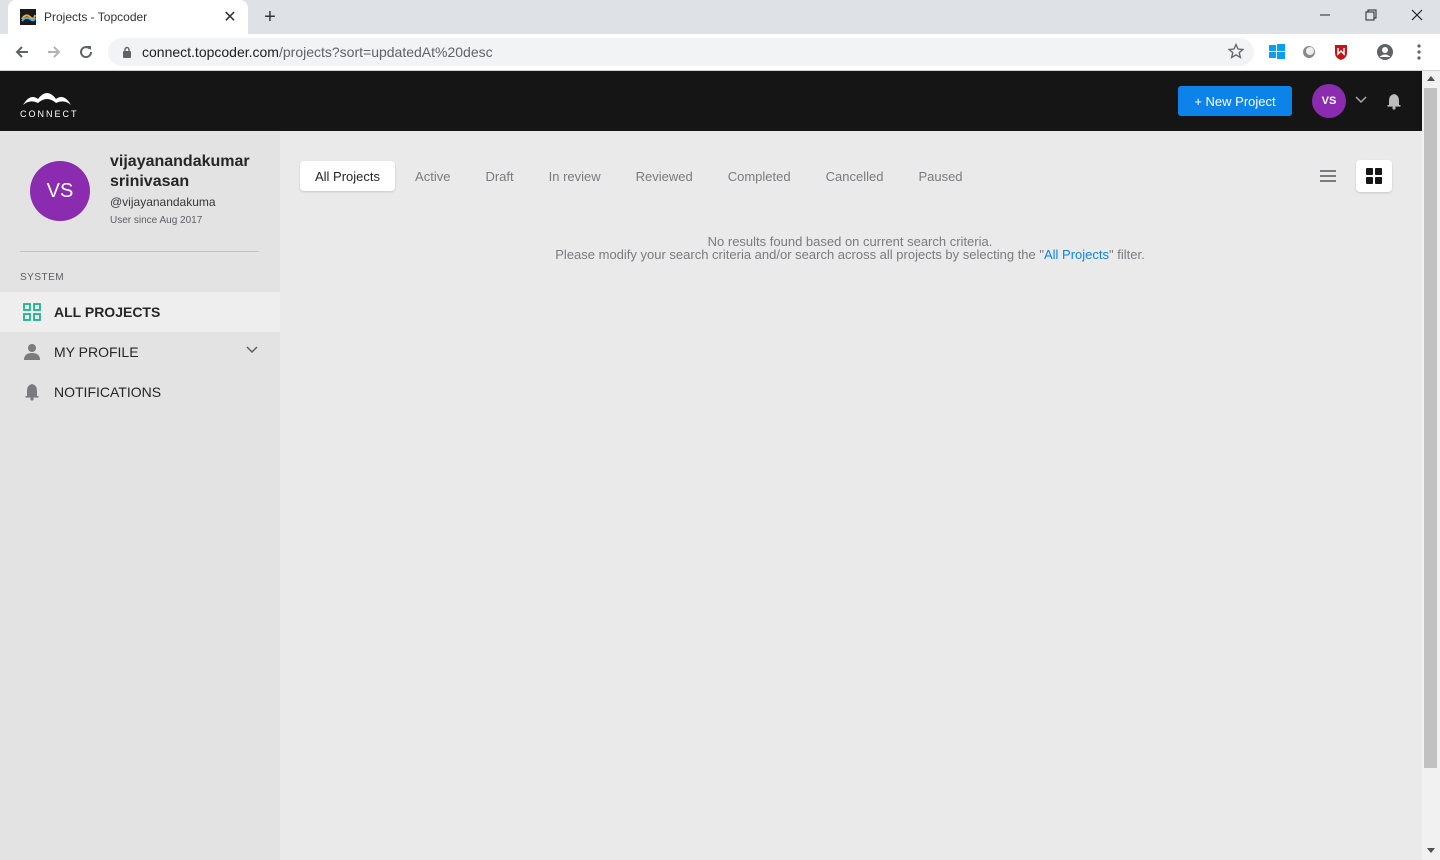  Describe the element at coordinates (163, 202) in the screenshot. I see `profile-handle: @vijayanandakuma` at that location.